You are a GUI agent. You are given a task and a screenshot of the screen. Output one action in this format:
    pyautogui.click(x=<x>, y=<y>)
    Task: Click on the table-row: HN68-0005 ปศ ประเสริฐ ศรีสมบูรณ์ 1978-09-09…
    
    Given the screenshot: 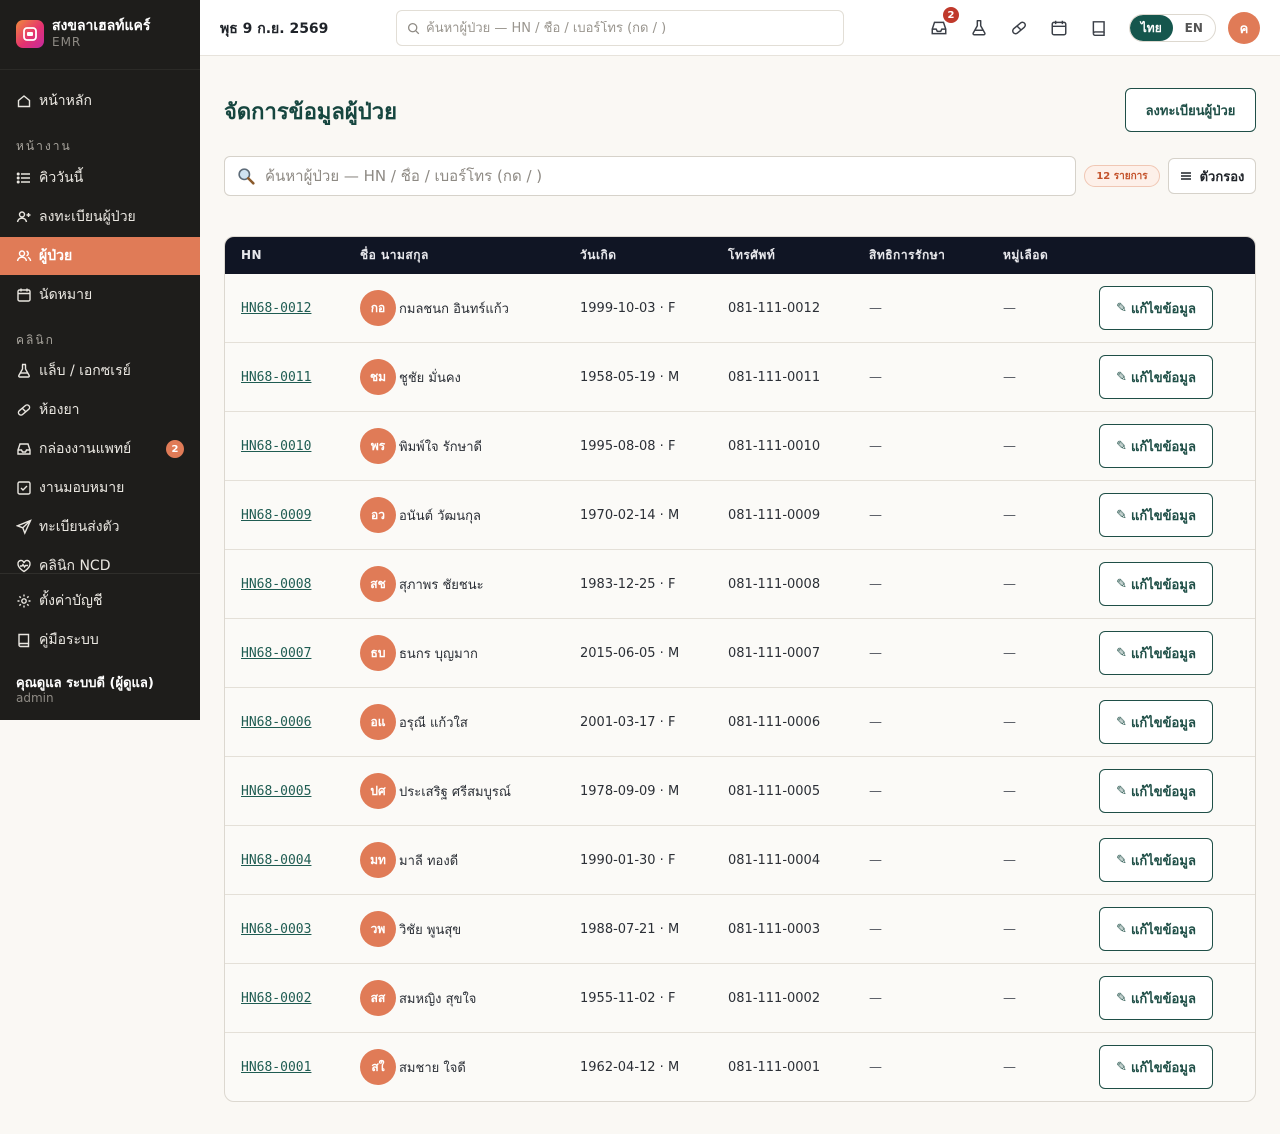 What is the action you would take?
    pyautogui.click(x=740, y=791)
    